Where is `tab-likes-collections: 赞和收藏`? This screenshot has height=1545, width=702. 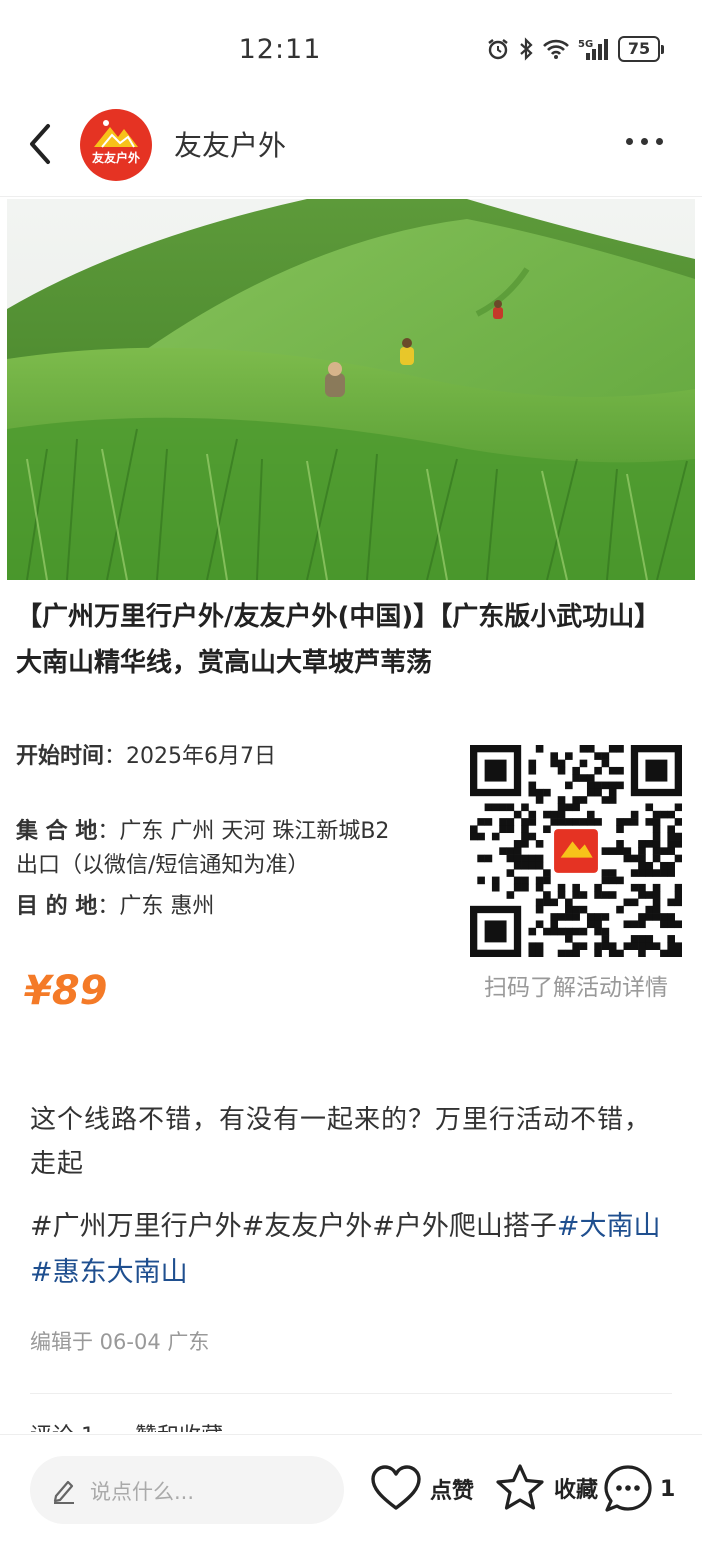 tab-likes-collections: 赞和收藏 is located at coordinates (179, 1428).